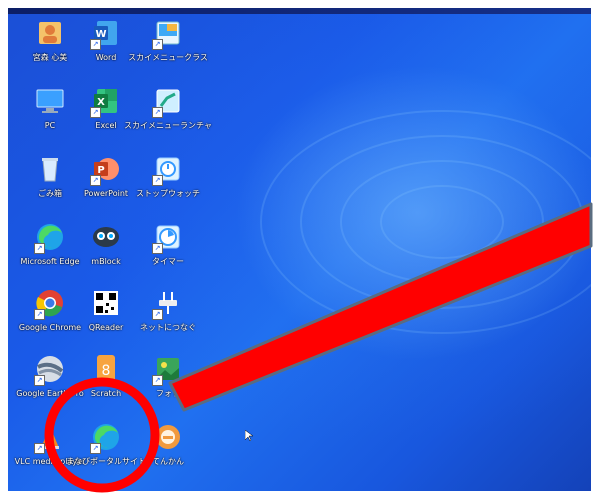 The width and height of the screenshot is (595, 494). I want to click on svg-text: 8, so click(106, 371).